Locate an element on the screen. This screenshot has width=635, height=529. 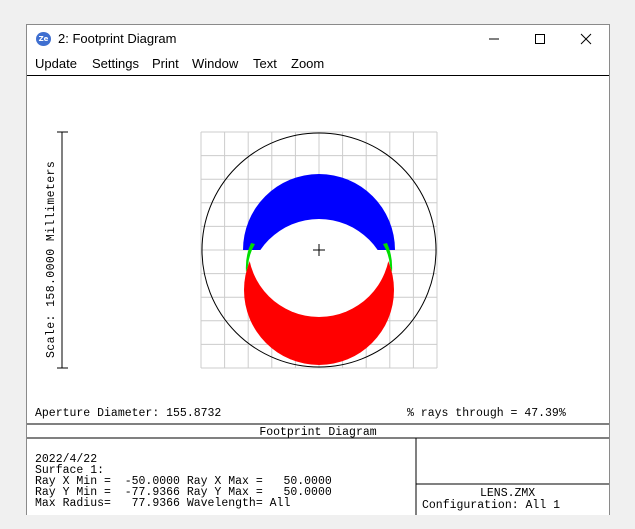
max-radius-text: Max Radius= 77.9366 Wavelength= All is located at coordinates (163, 503).